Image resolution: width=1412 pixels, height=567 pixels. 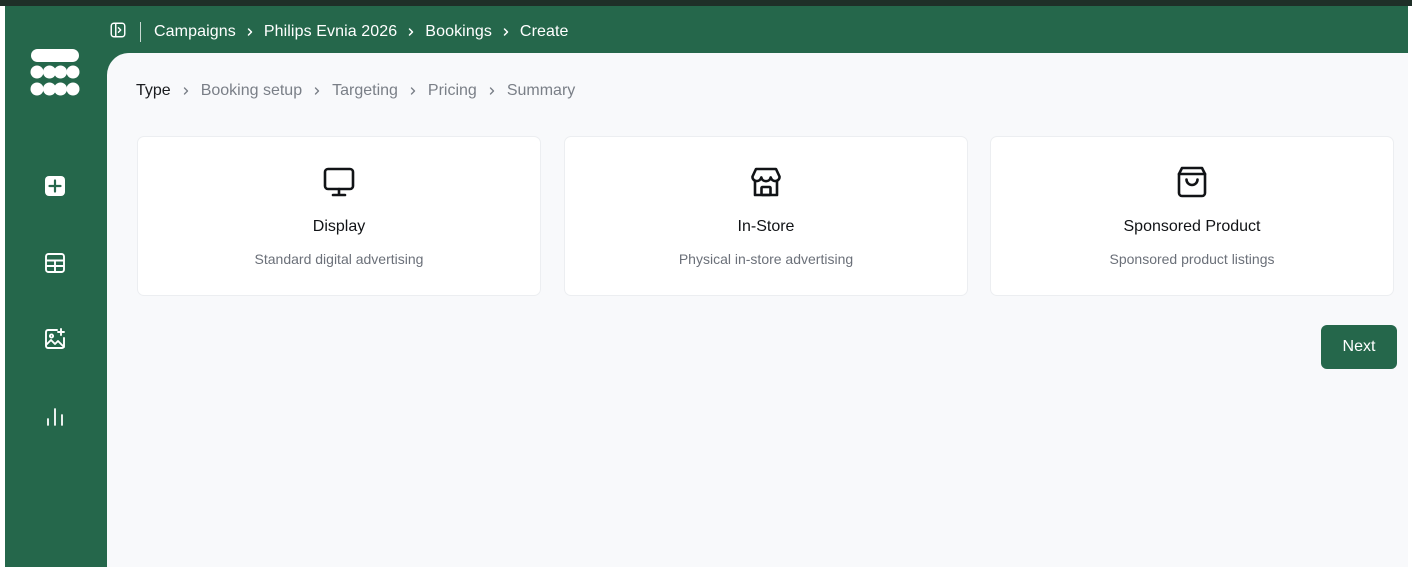 I want to click on card-title: Display, so click(x=339, y=226).